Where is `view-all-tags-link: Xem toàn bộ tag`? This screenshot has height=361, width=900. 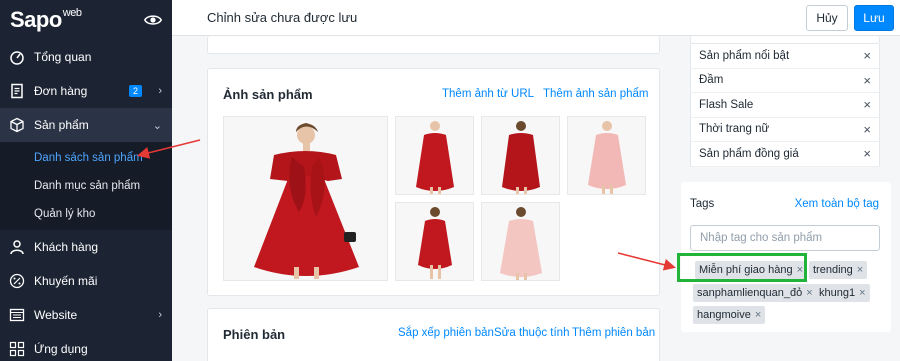
view-all-tags-link: Xem toàn bộ tag is located at coordinates (837, 204).